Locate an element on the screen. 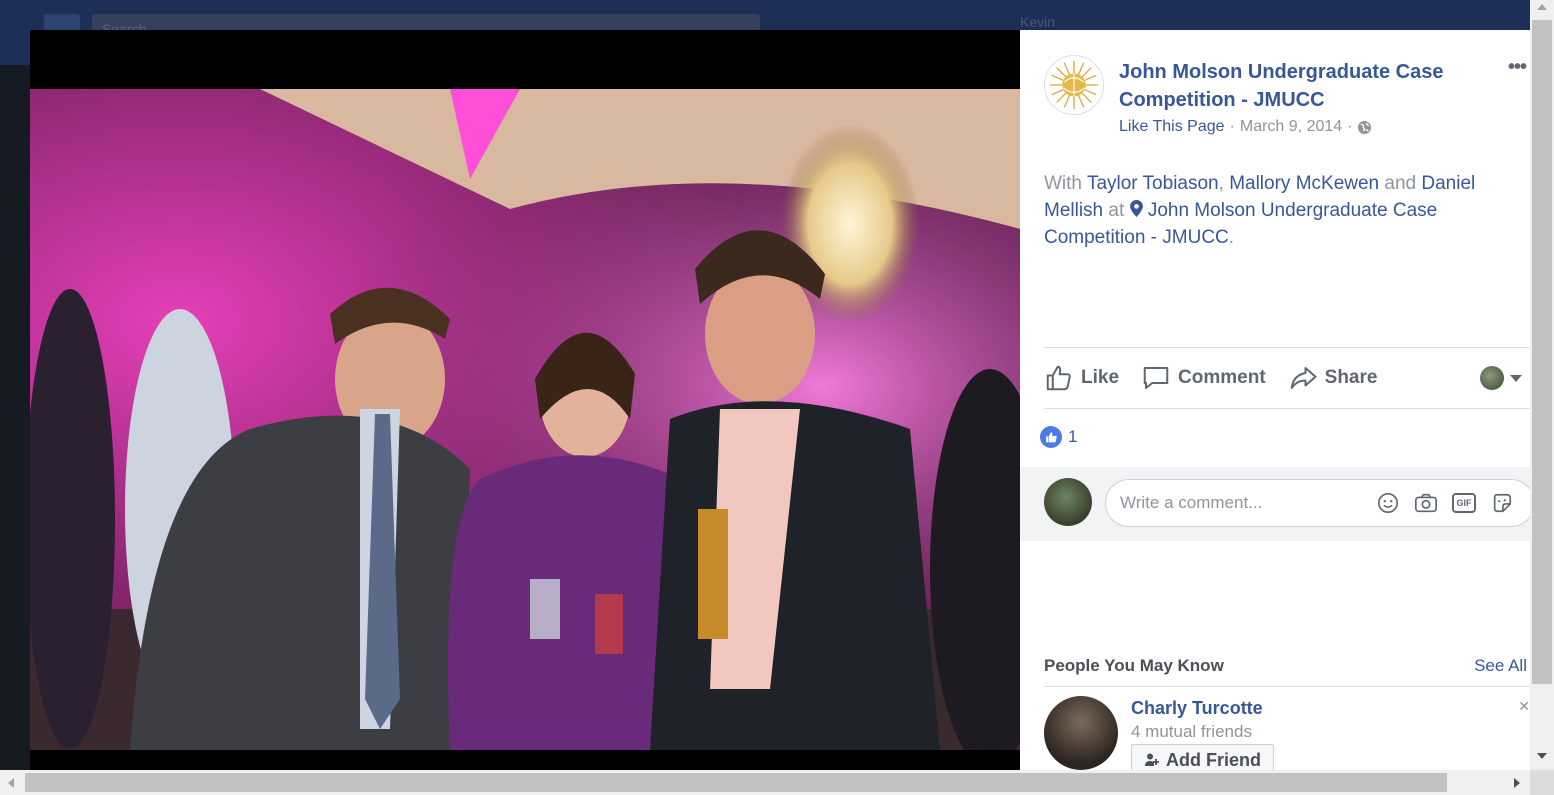 Image resolution: width=1554 pixels, height=795 pixels. see-all-link: See All is located at coordinates (1500, 666).